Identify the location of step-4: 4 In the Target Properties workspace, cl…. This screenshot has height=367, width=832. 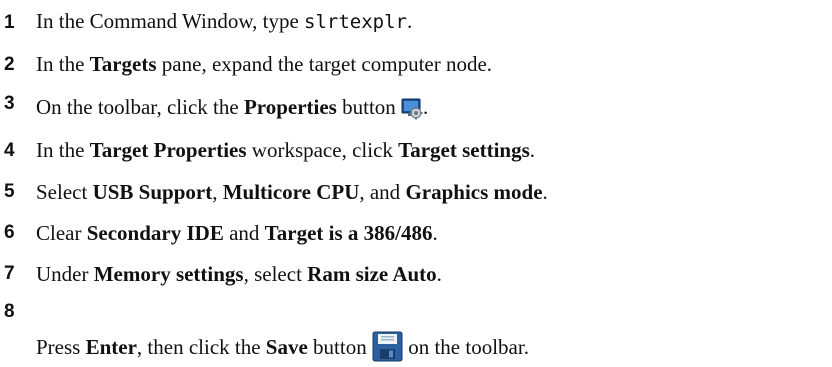
(416, 148).